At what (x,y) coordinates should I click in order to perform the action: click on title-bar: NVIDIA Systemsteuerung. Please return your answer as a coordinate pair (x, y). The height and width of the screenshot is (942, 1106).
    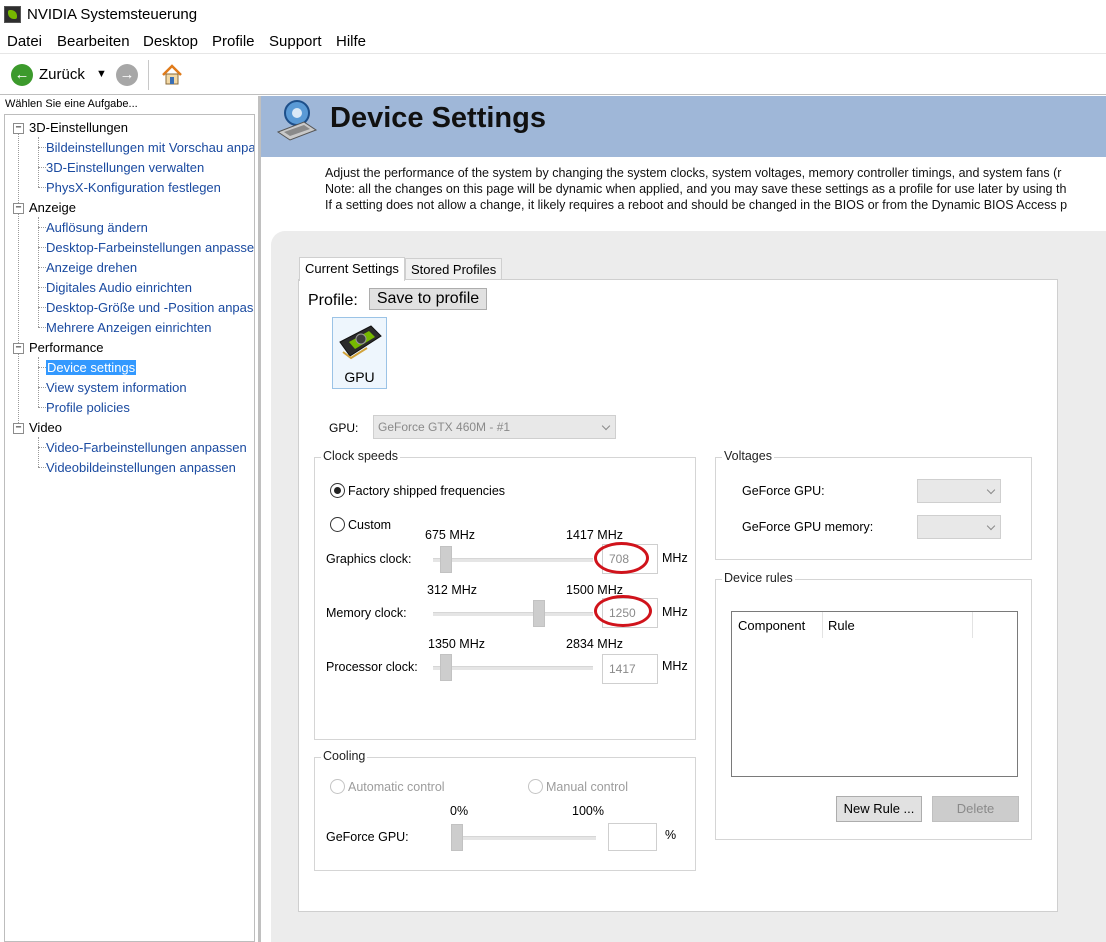
    Looking at the image, I should click on (553, 15).